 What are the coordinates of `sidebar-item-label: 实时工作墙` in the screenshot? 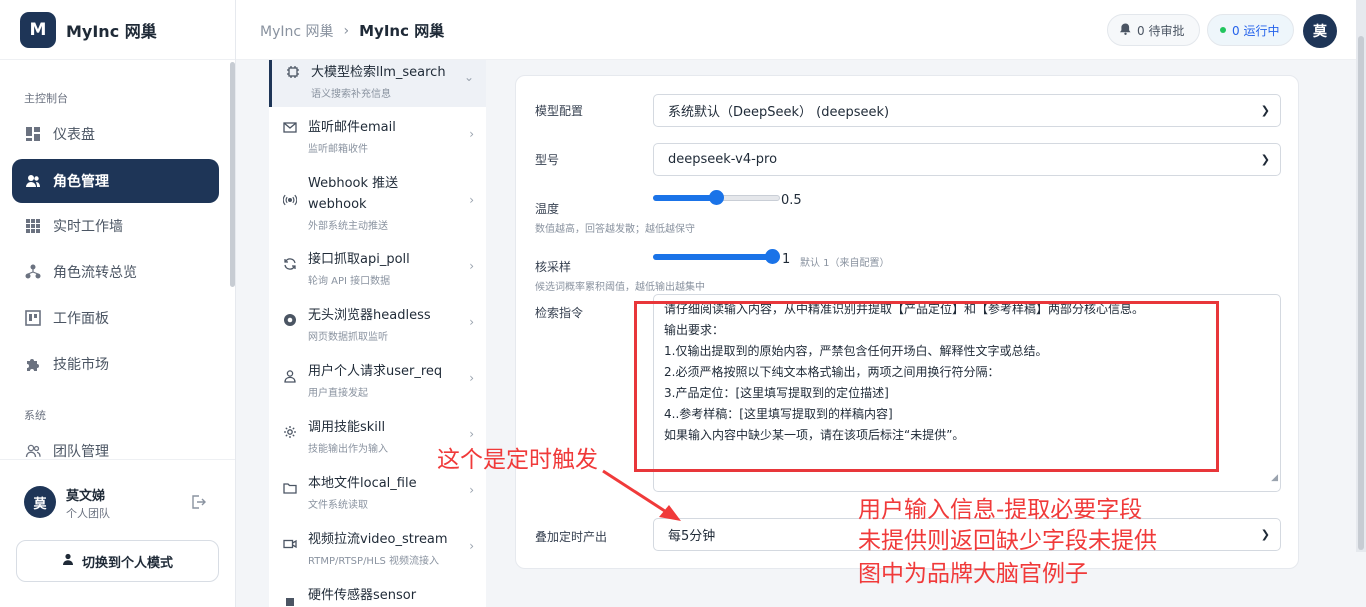 It's located at (88, 227).